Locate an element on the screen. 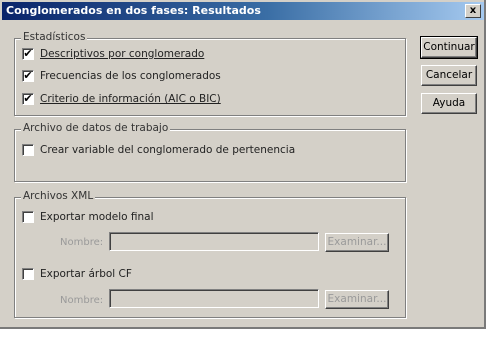 This screenshot has width=490, height=339. descriptivos-checkbox-row: ✔ Descriptivos por conglomerado is located at coordinates (113, 54).